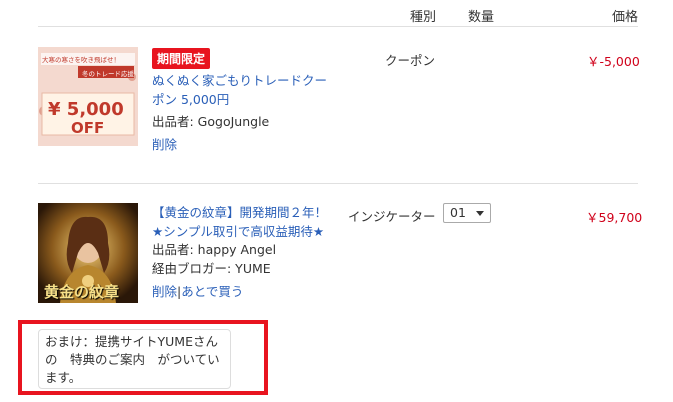  Describe the element at coordinates (214, 249) in the screenshot. I see `product-seller: 出品者: happy Angel` at that location.